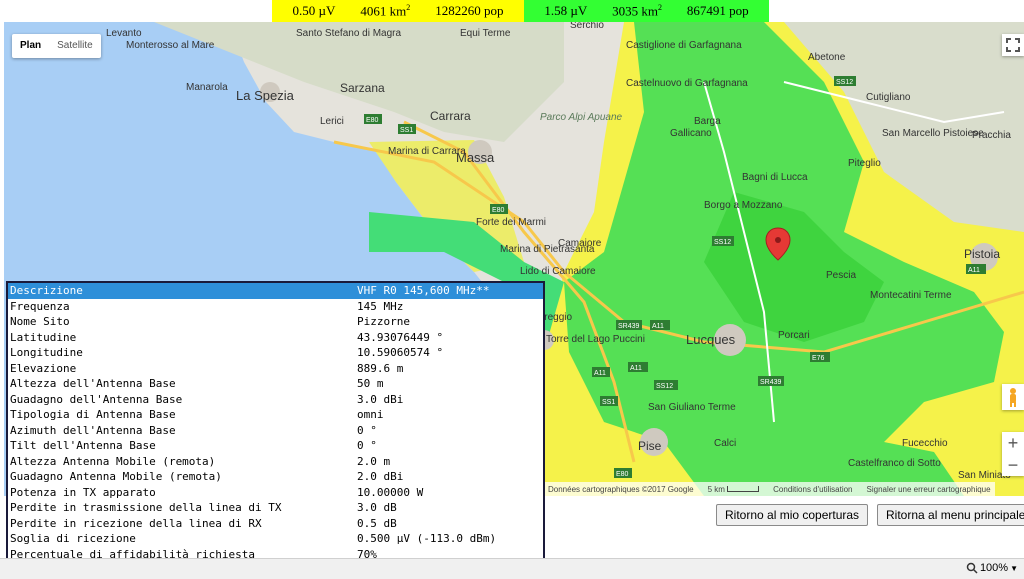 This screenshot has height=579, width=1024. What do you see at coordinates (427, 151) in the screenshot?
I see `map-label: Marina di Carrara` at bounding box center [427, 151].